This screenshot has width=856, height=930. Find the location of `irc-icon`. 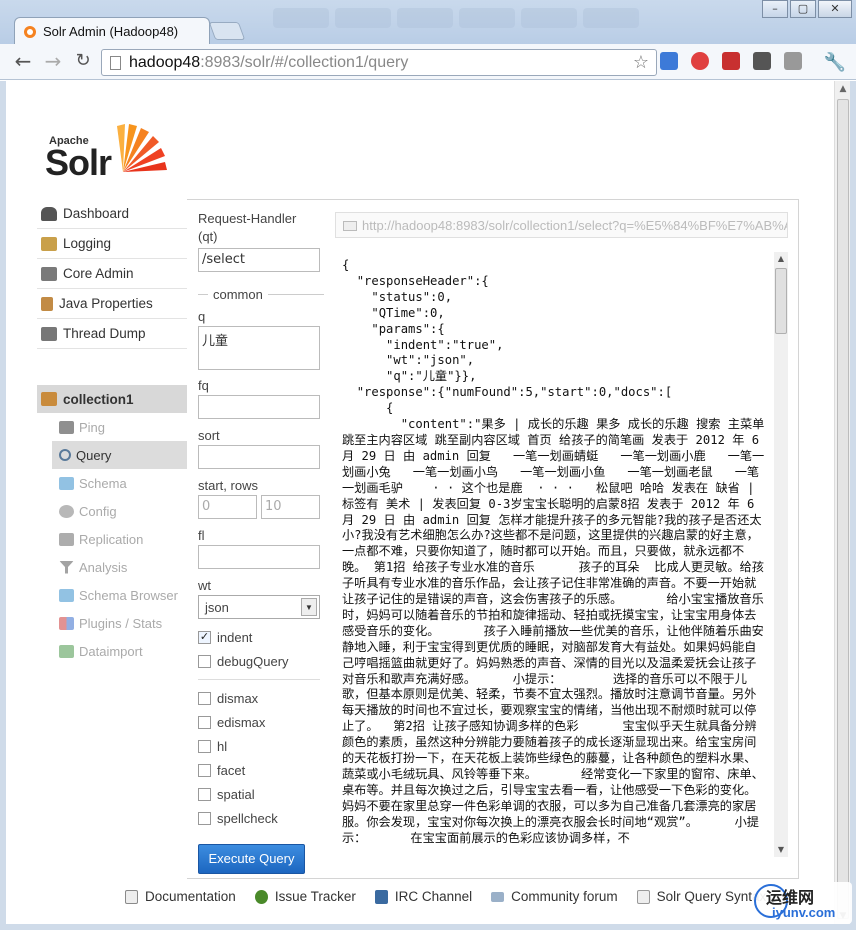

irc-icon is located at coordinates (381, 896).